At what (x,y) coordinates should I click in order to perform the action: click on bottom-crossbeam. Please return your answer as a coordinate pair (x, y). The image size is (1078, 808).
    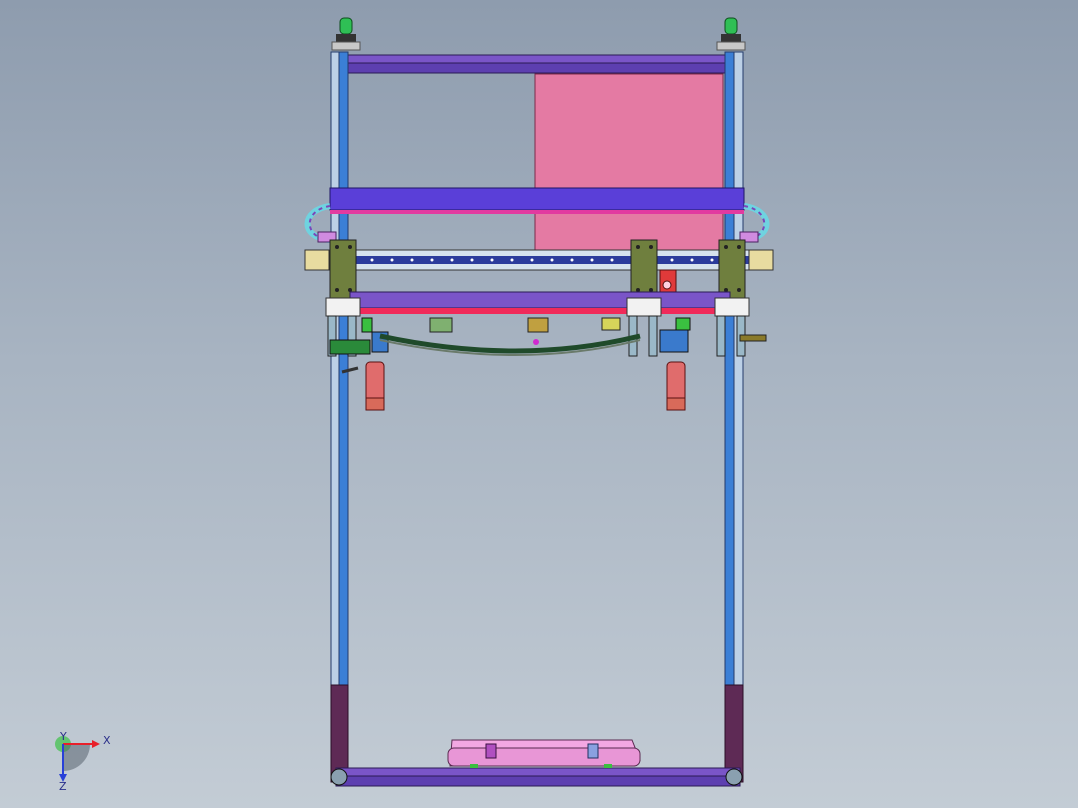
    Looking at the image, I should click on (538, 777).